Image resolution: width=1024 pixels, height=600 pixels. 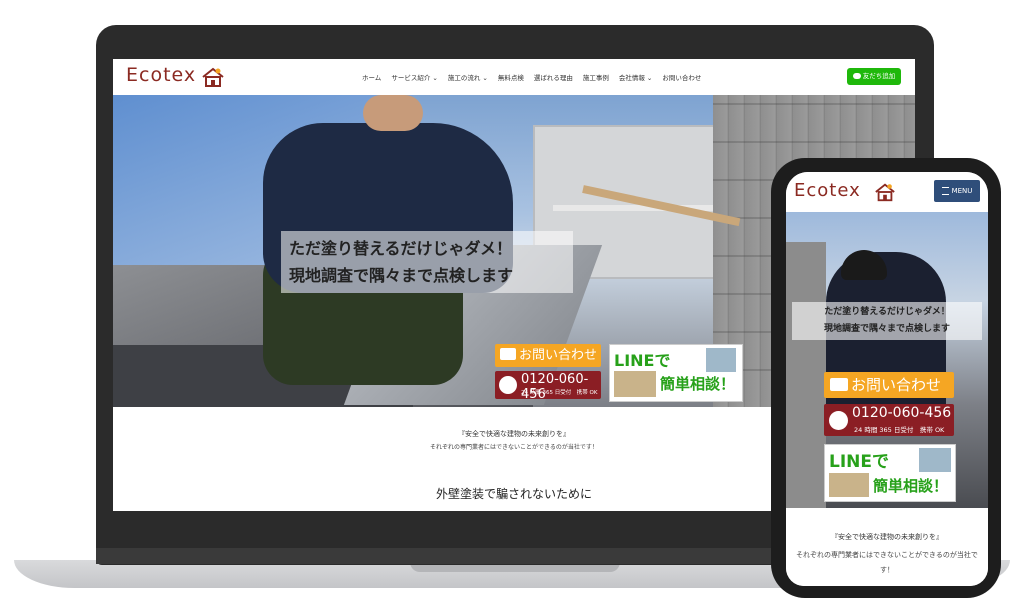 I want to click on contact-button-label: お問い合わせ, so click(x=558, y=355).